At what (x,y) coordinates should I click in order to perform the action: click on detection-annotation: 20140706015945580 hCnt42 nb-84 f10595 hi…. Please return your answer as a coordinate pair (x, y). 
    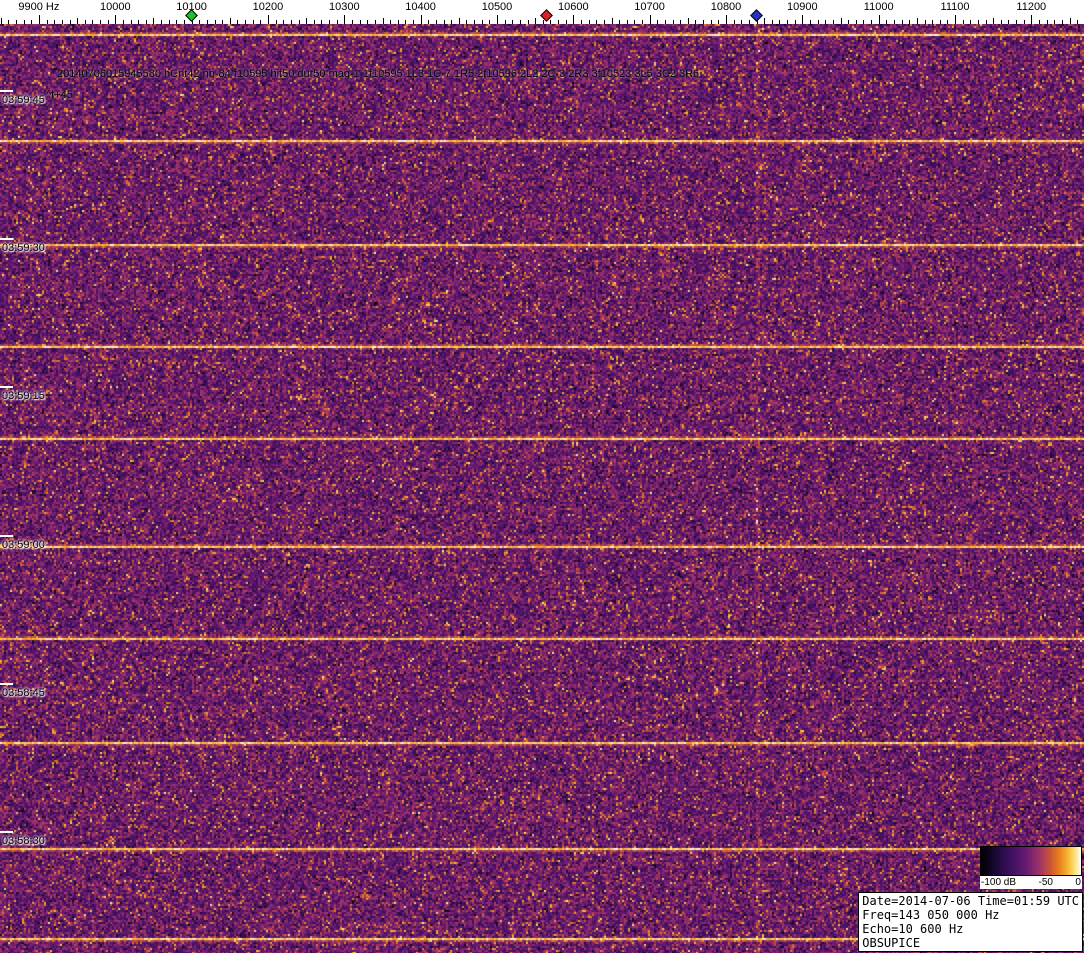
    Looking at the image, I should click on (378, 74).